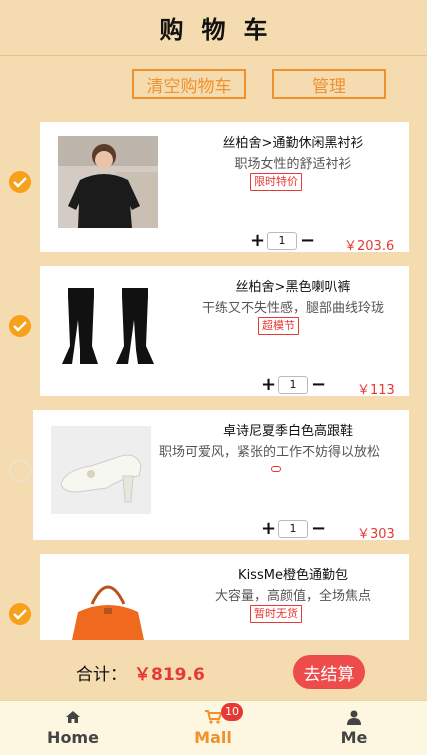 Image resolution: width=427 pixels, height=755 pixels. I want to click on total-value: ￥819.6, so click(169, 675).